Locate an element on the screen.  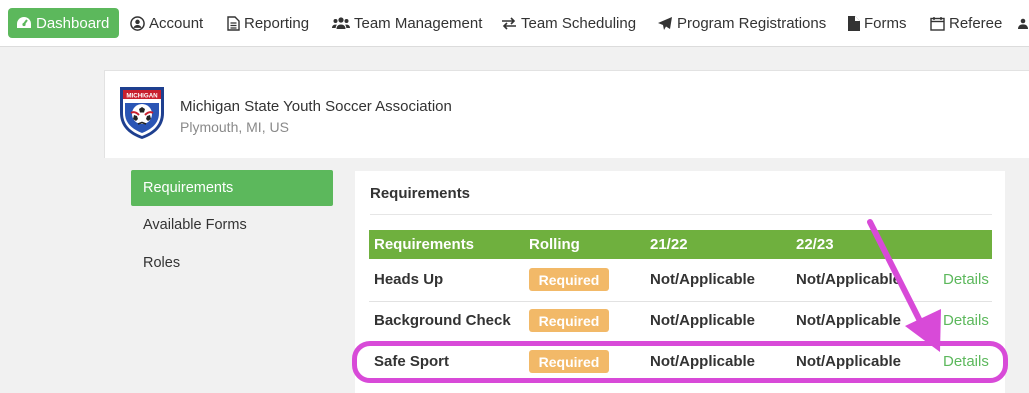
sidebar-item-available-forms: Available Forms is located at coordinates (232, 225).